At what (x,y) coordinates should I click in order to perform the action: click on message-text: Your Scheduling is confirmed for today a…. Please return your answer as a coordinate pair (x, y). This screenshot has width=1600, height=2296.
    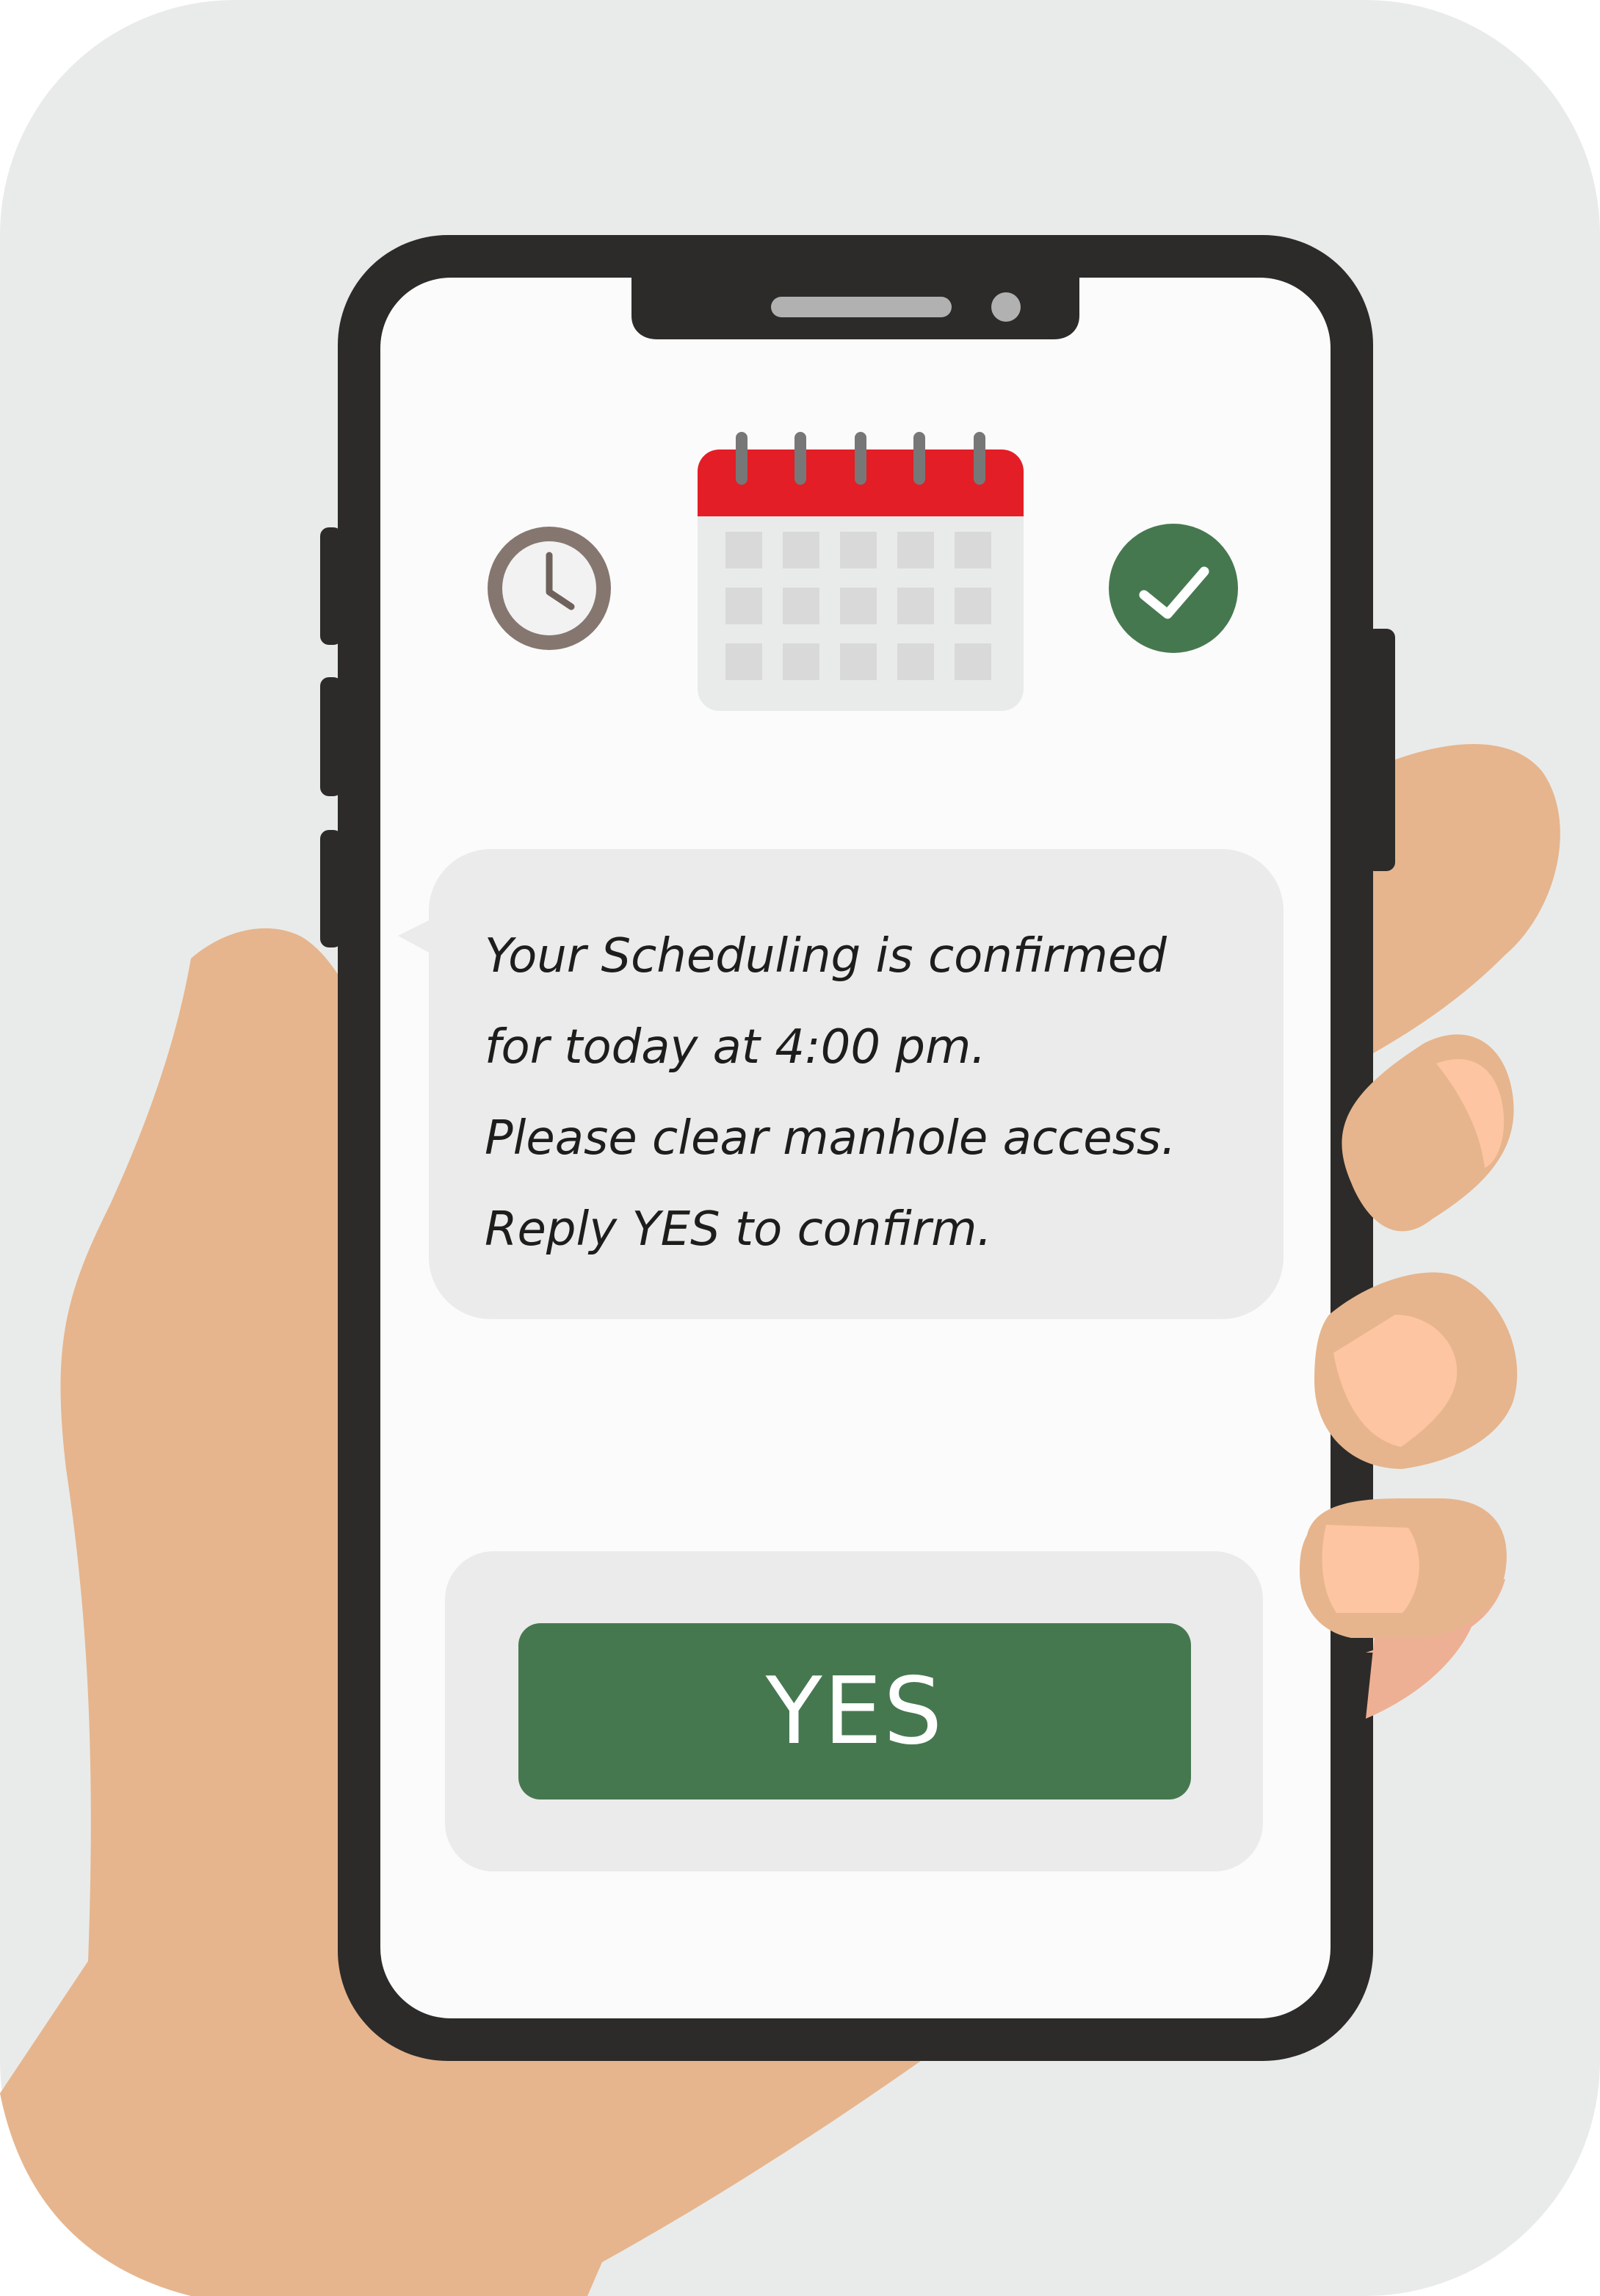
    Looking at the image, I should click on (889, 1093).